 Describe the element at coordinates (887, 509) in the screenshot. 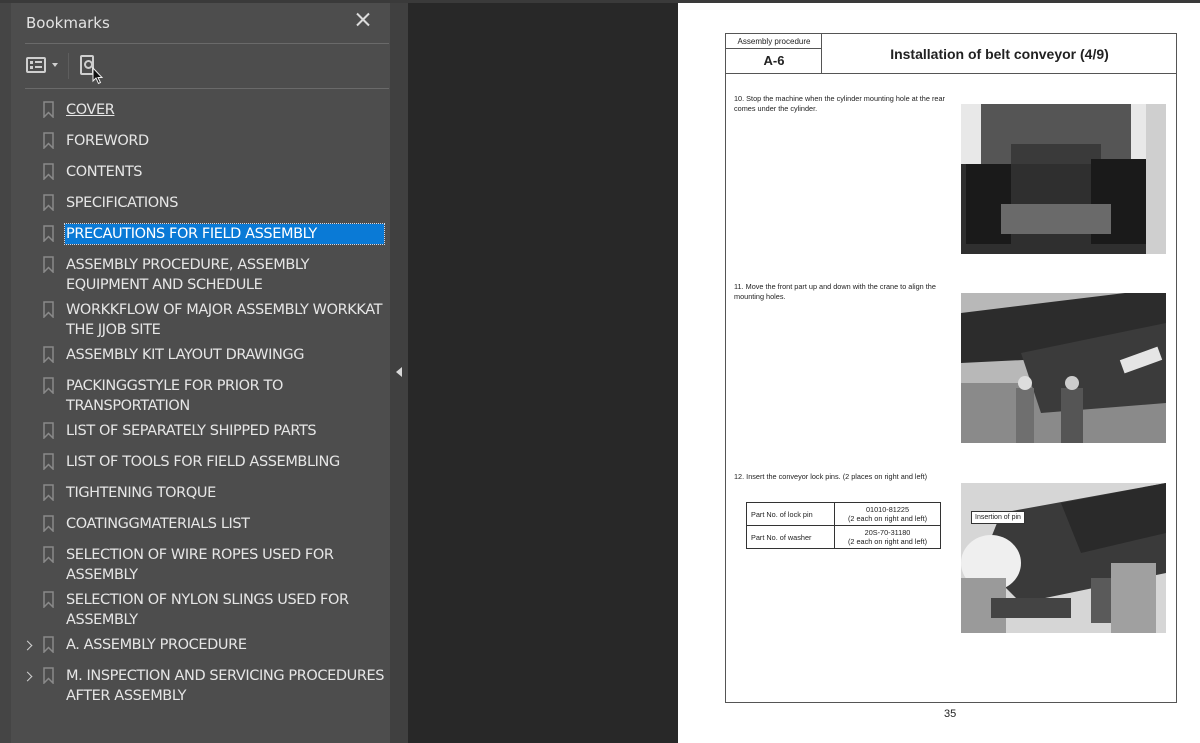

I see `part-number: 01010-81225` at that location.